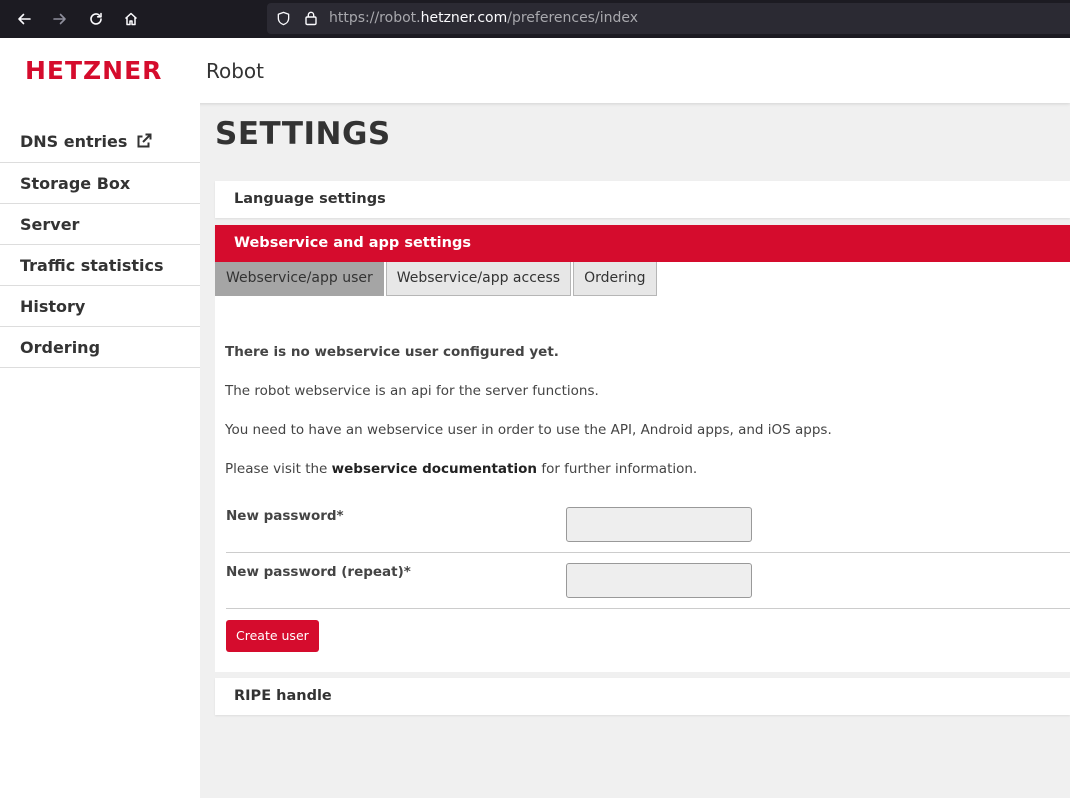  What do you see at coordinates (303, 134) in the screenshot?
I see `page-title: SETTINGS` at bounding box center [303, 134].